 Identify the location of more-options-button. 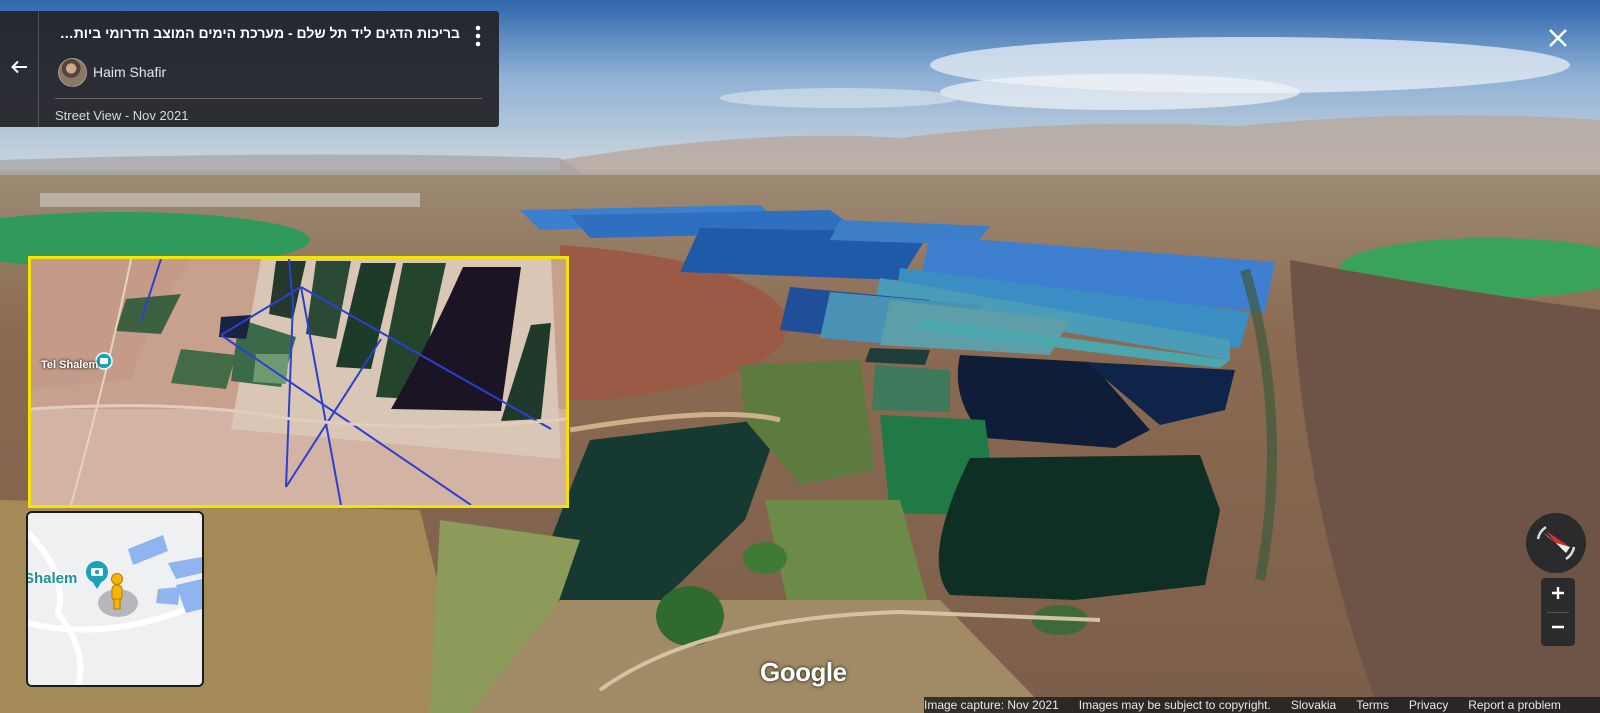
(478, 38).